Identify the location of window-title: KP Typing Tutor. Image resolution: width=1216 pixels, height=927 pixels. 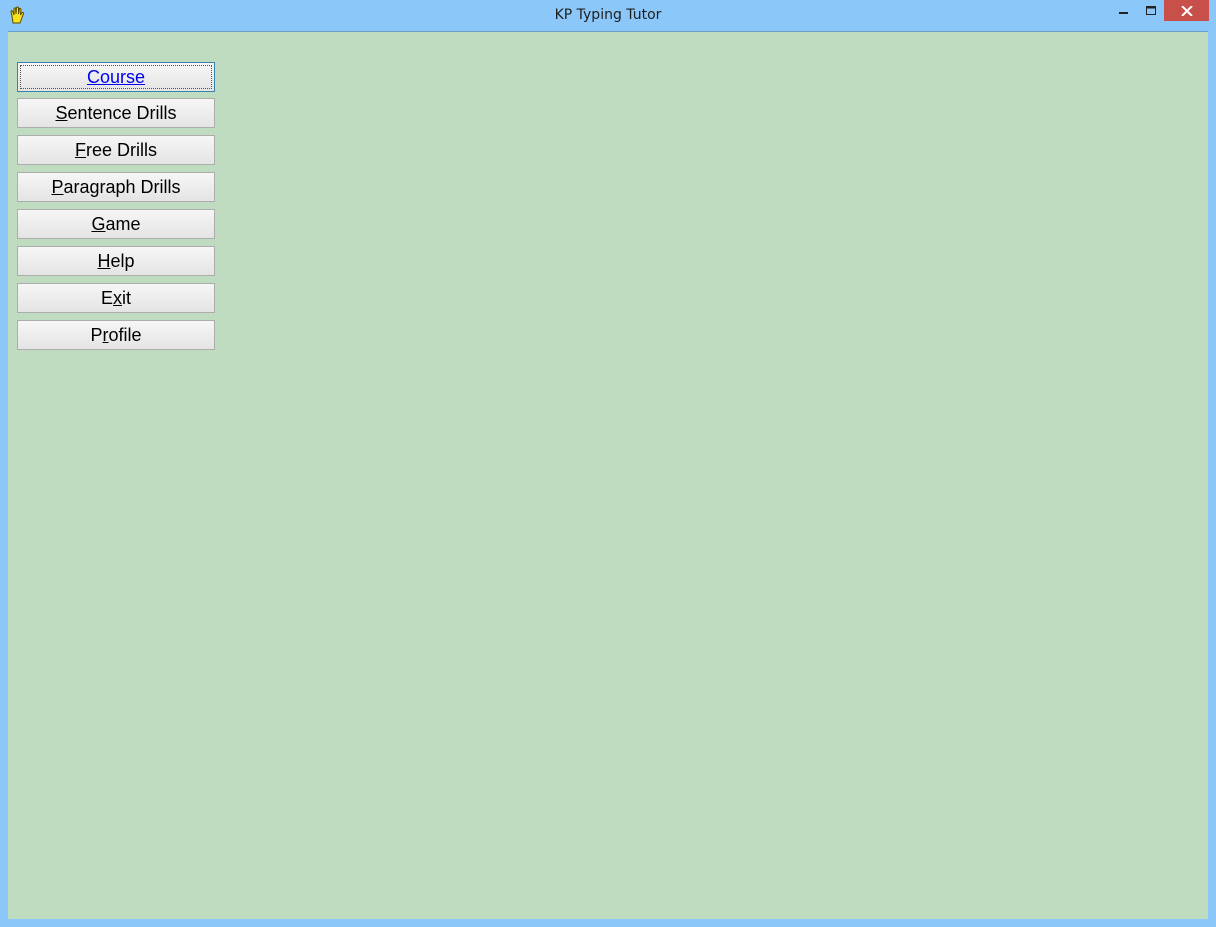
(608, 15).